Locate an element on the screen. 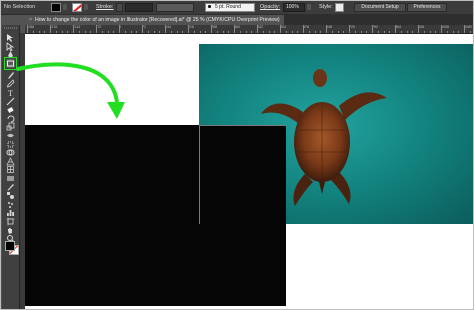 The width and height of the screenshot is (474, 310). fill-swatch is located at coordinates (56, 7).